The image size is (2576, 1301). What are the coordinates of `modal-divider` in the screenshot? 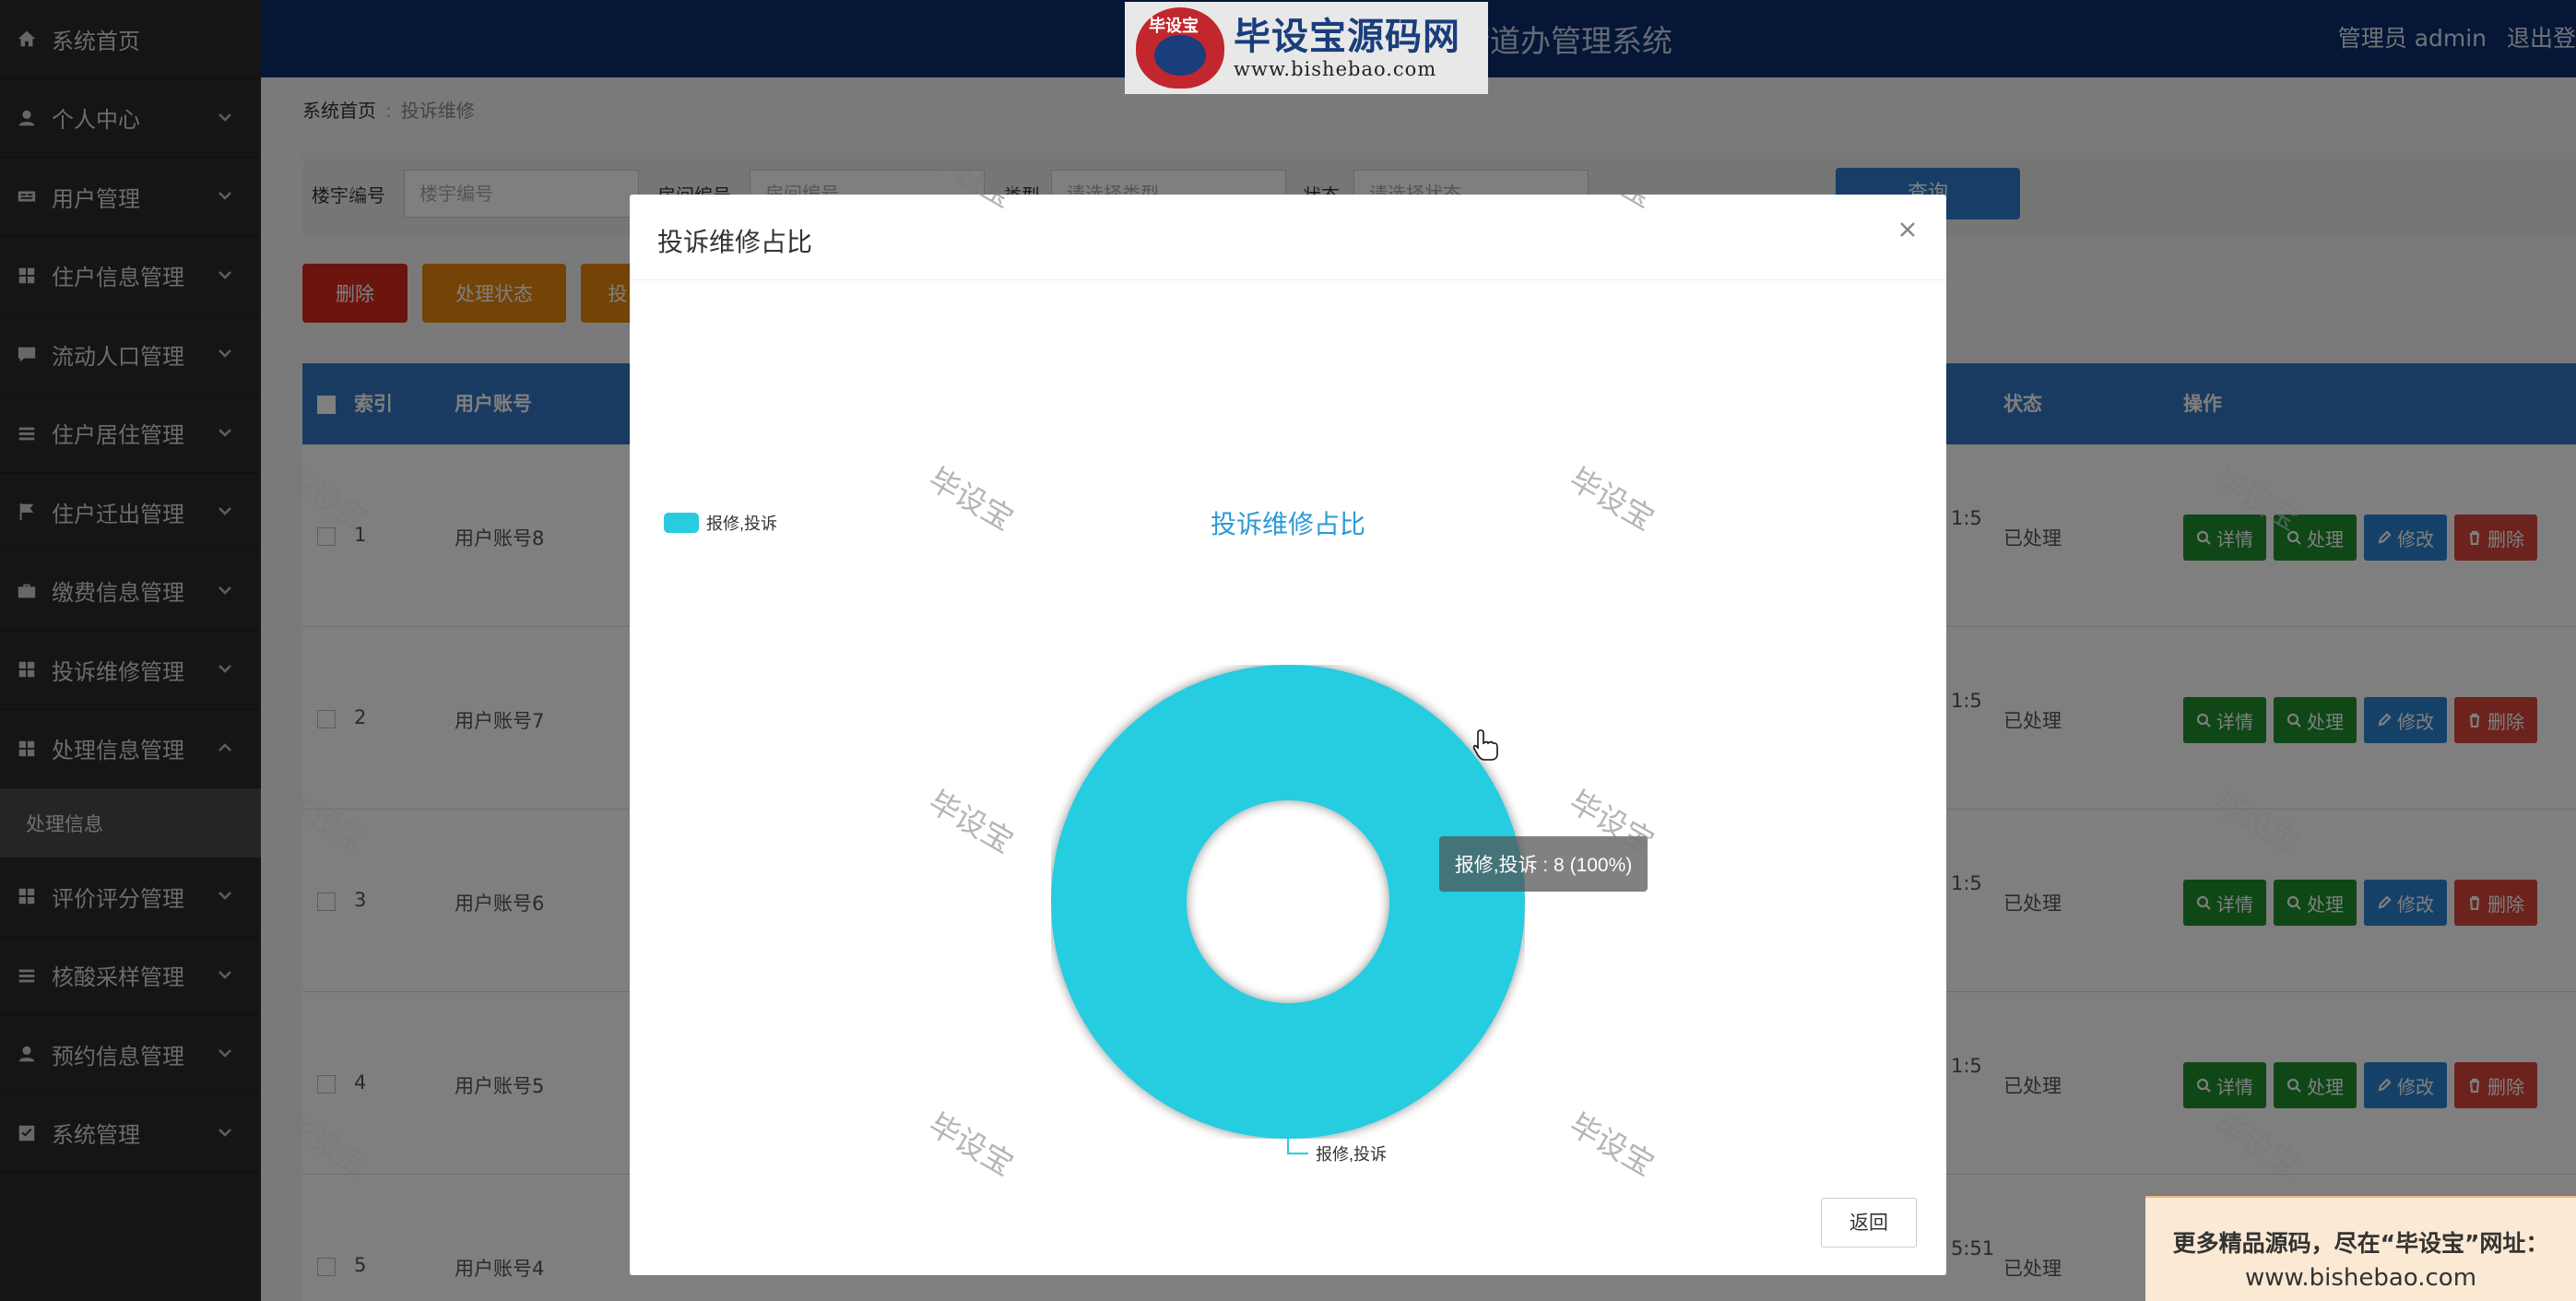 It's located at (1288, 279).